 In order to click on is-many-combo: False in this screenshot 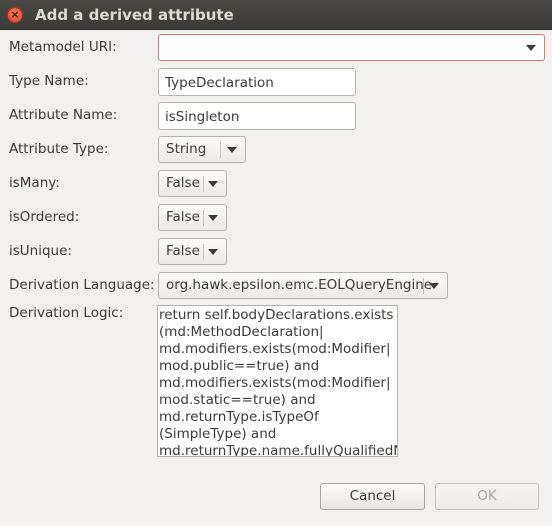, I will do `click(192, 183)`.